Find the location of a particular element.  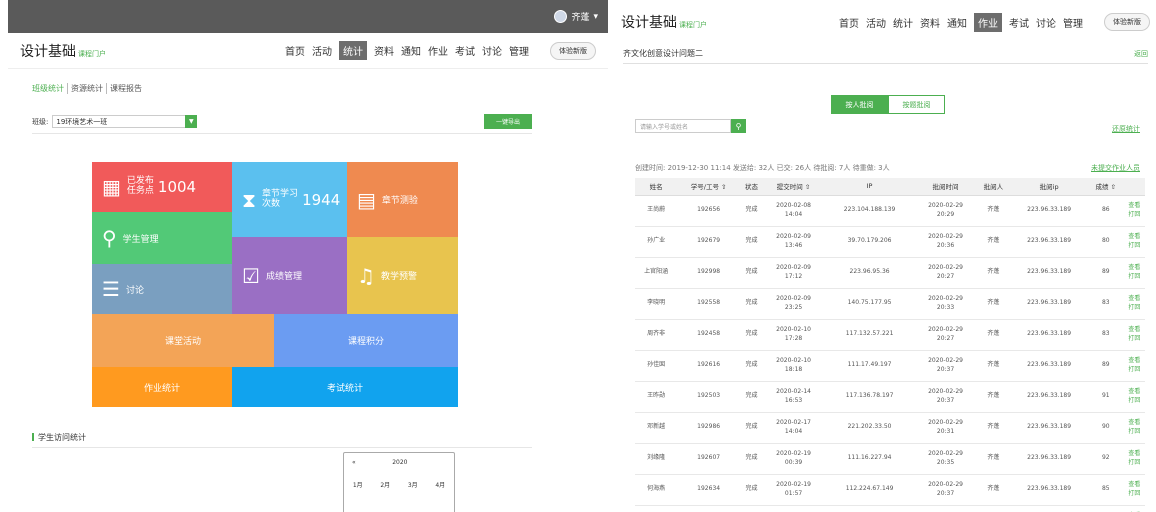

col-ip: 112.224.67.149 is located at coordinates (869, 490).